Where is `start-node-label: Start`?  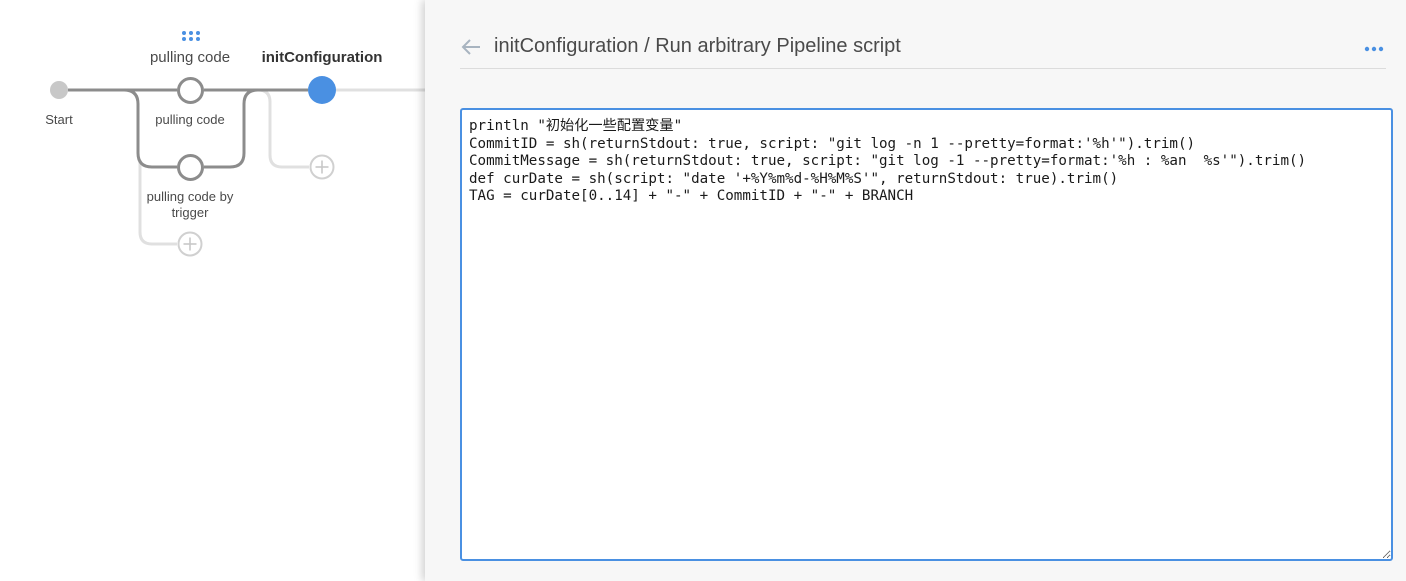 start-node-label: Start is located at coordinates (59, 119).